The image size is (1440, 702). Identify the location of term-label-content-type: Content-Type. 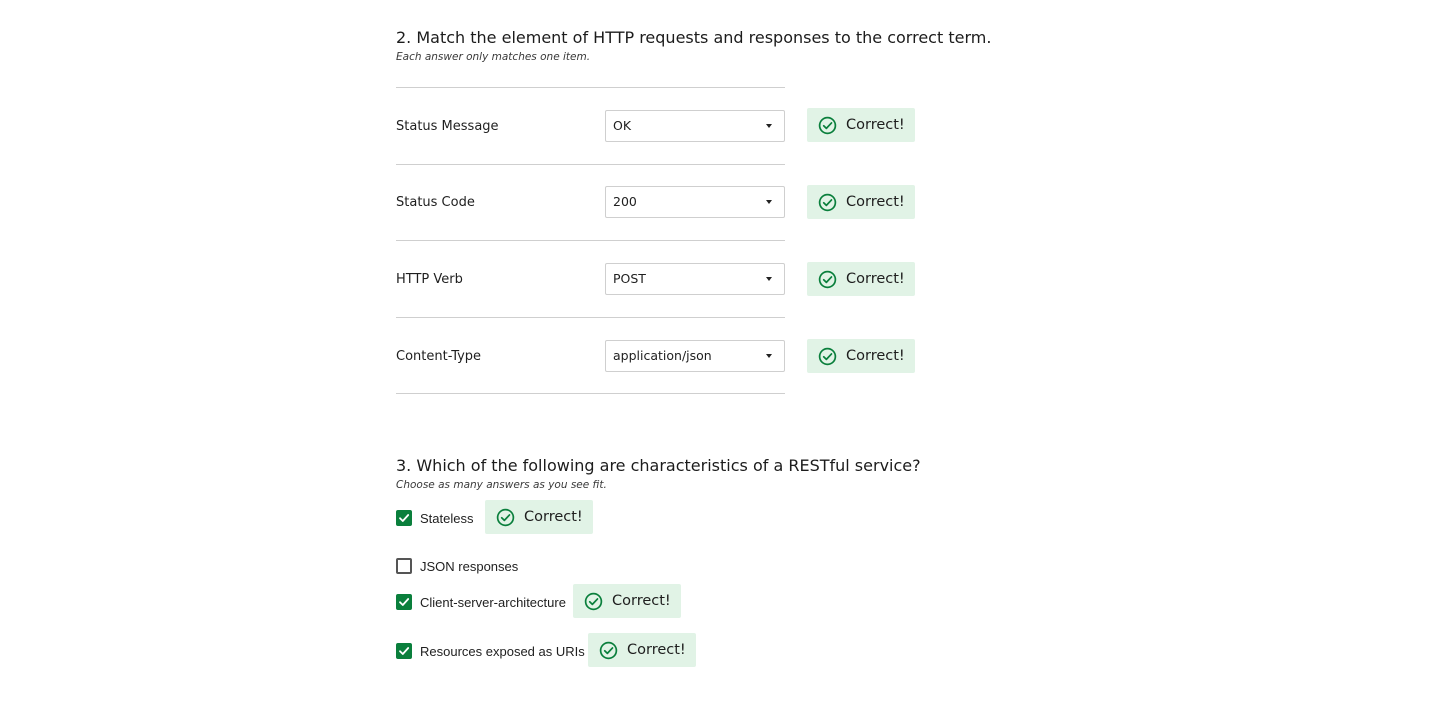
(439, 356).